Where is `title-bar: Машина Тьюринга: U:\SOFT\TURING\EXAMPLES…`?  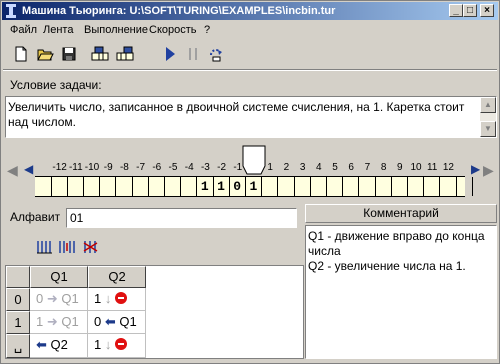 title-bar: Машина Тьюринга: U:\SOFT\TURING\EXAMPLES… is located at coordinates (250, 11).